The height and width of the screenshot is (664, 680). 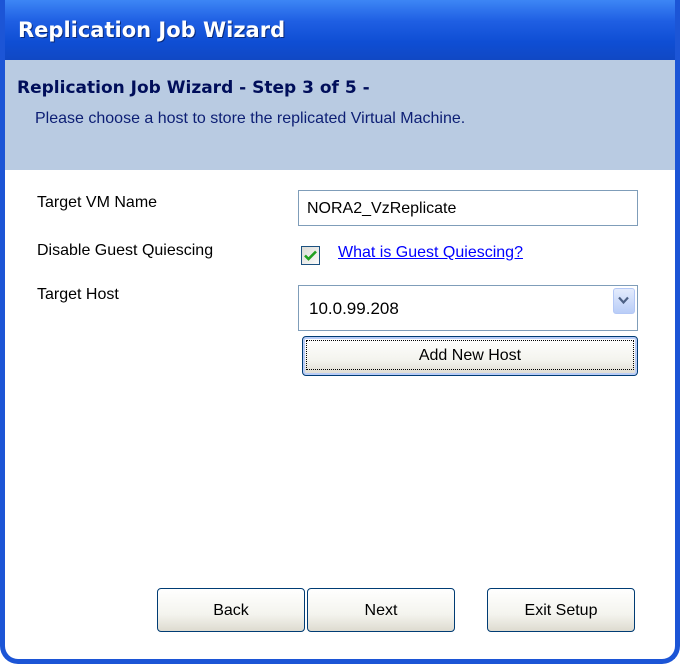 I want to click on back-label: Back, so click(x=231, y=610).